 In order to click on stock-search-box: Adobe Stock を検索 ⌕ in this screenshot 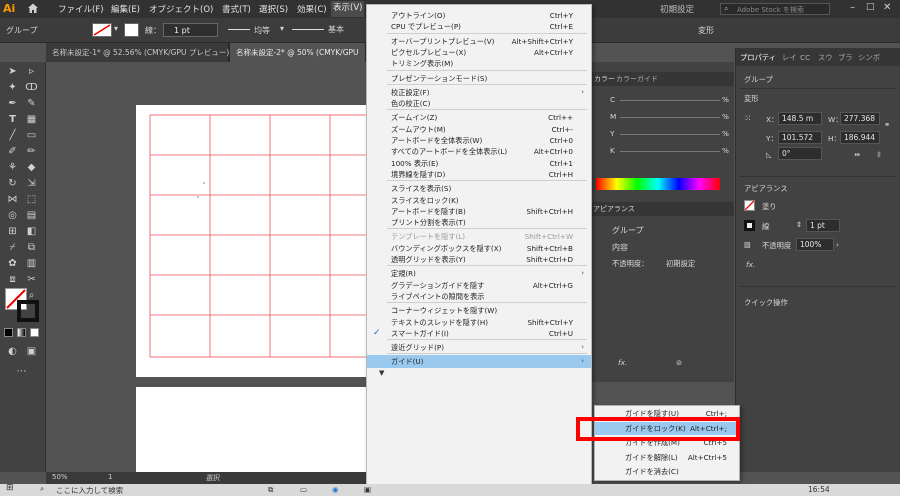, I will do `click(775, 9)`.